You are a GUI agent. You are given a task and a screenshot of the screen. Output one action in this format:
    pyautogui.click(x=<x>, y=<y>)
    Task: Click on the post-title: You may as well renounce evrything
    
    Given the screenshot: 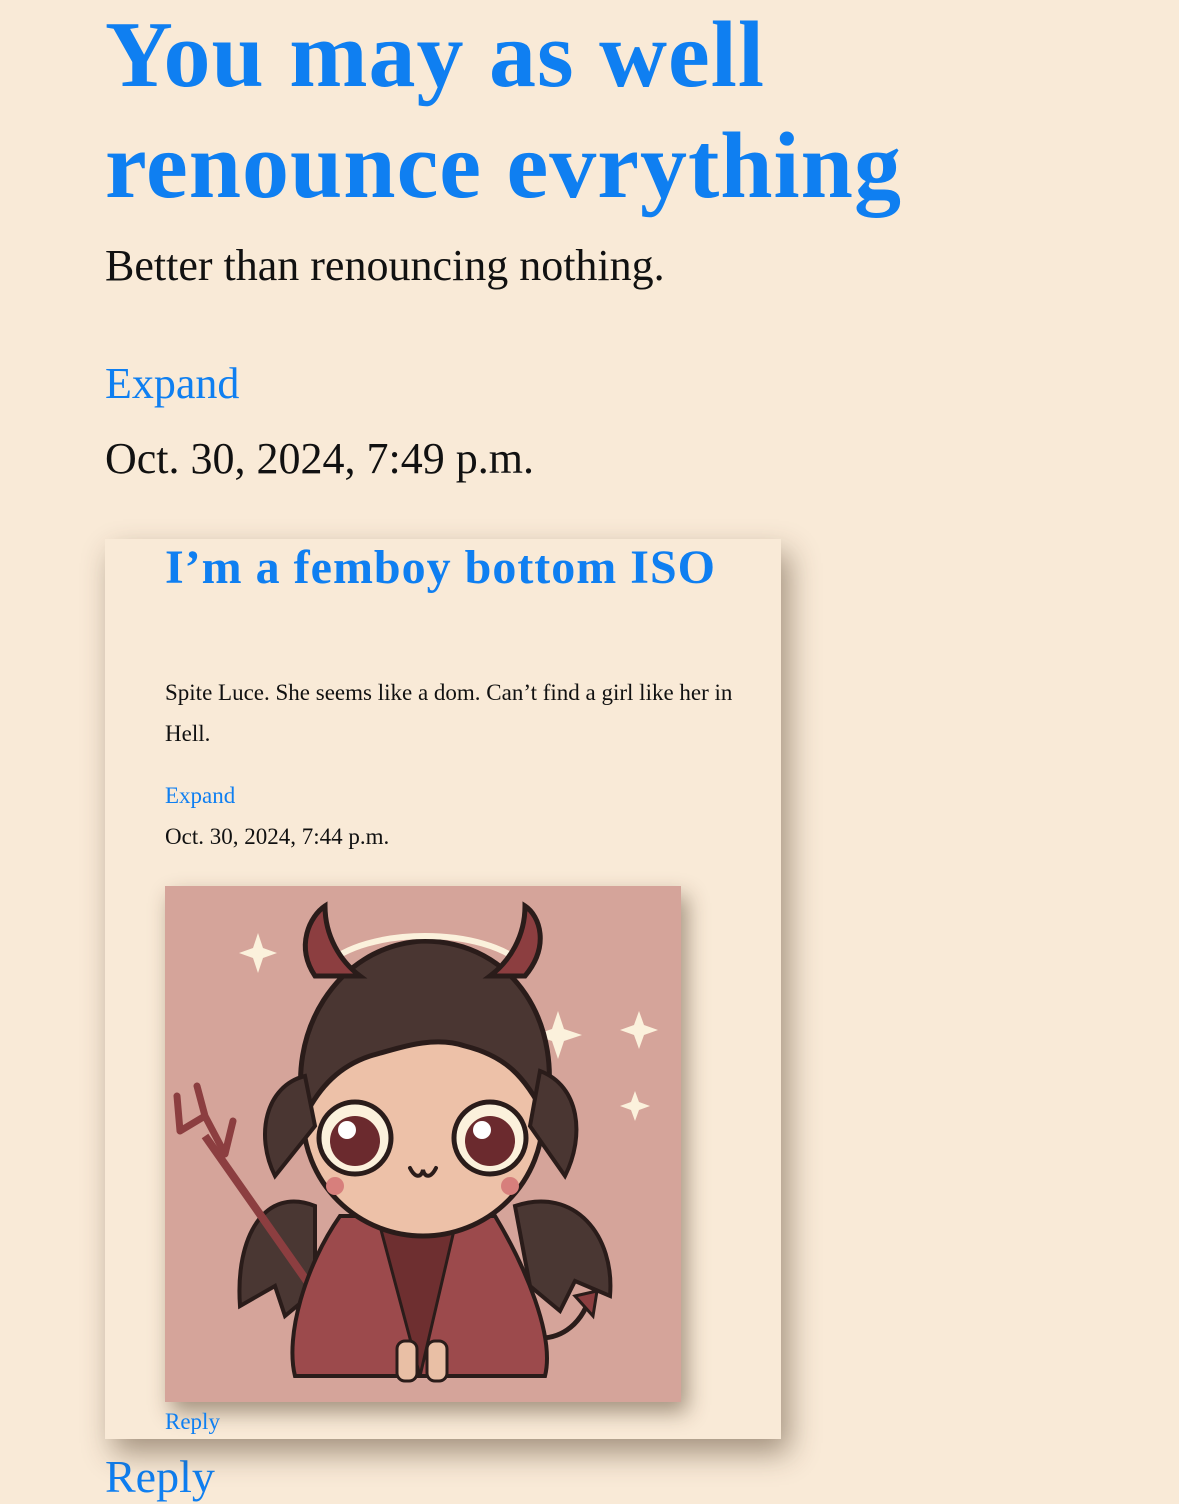 What is the action you would take?
    pyautogui.click(x=555, y=111)
    